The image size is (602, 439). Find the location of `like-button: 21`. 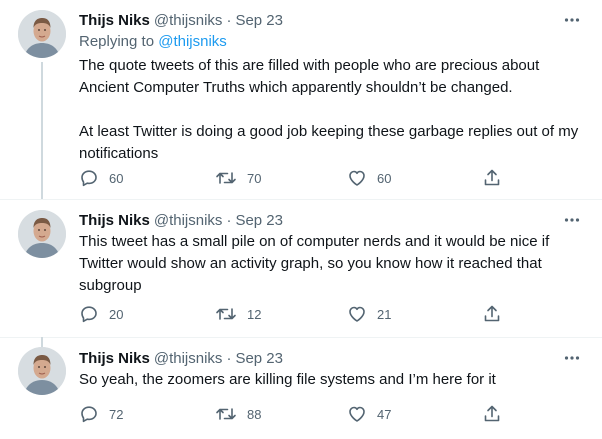

like-button: 21 is located at coordinates (369, 314).